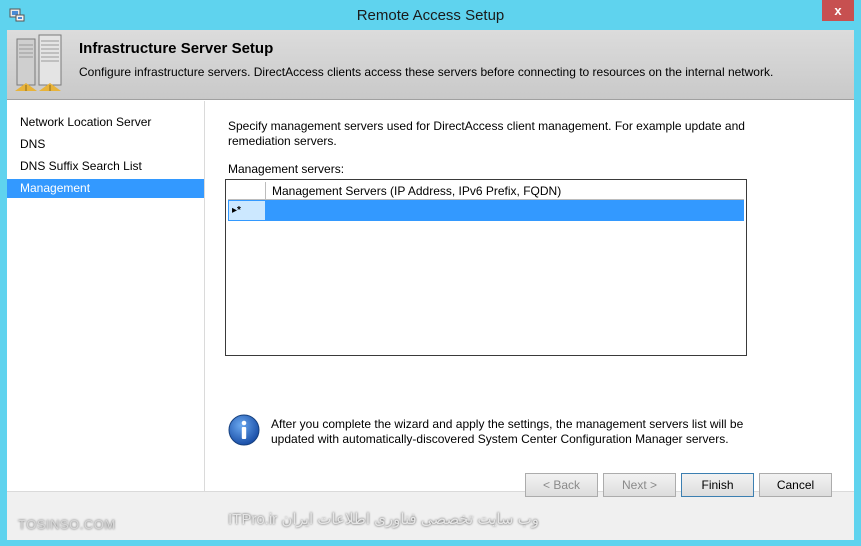  Describe the element at coordinates (561, 485) in the screenshot. I see `back-button: < Back` at that location.